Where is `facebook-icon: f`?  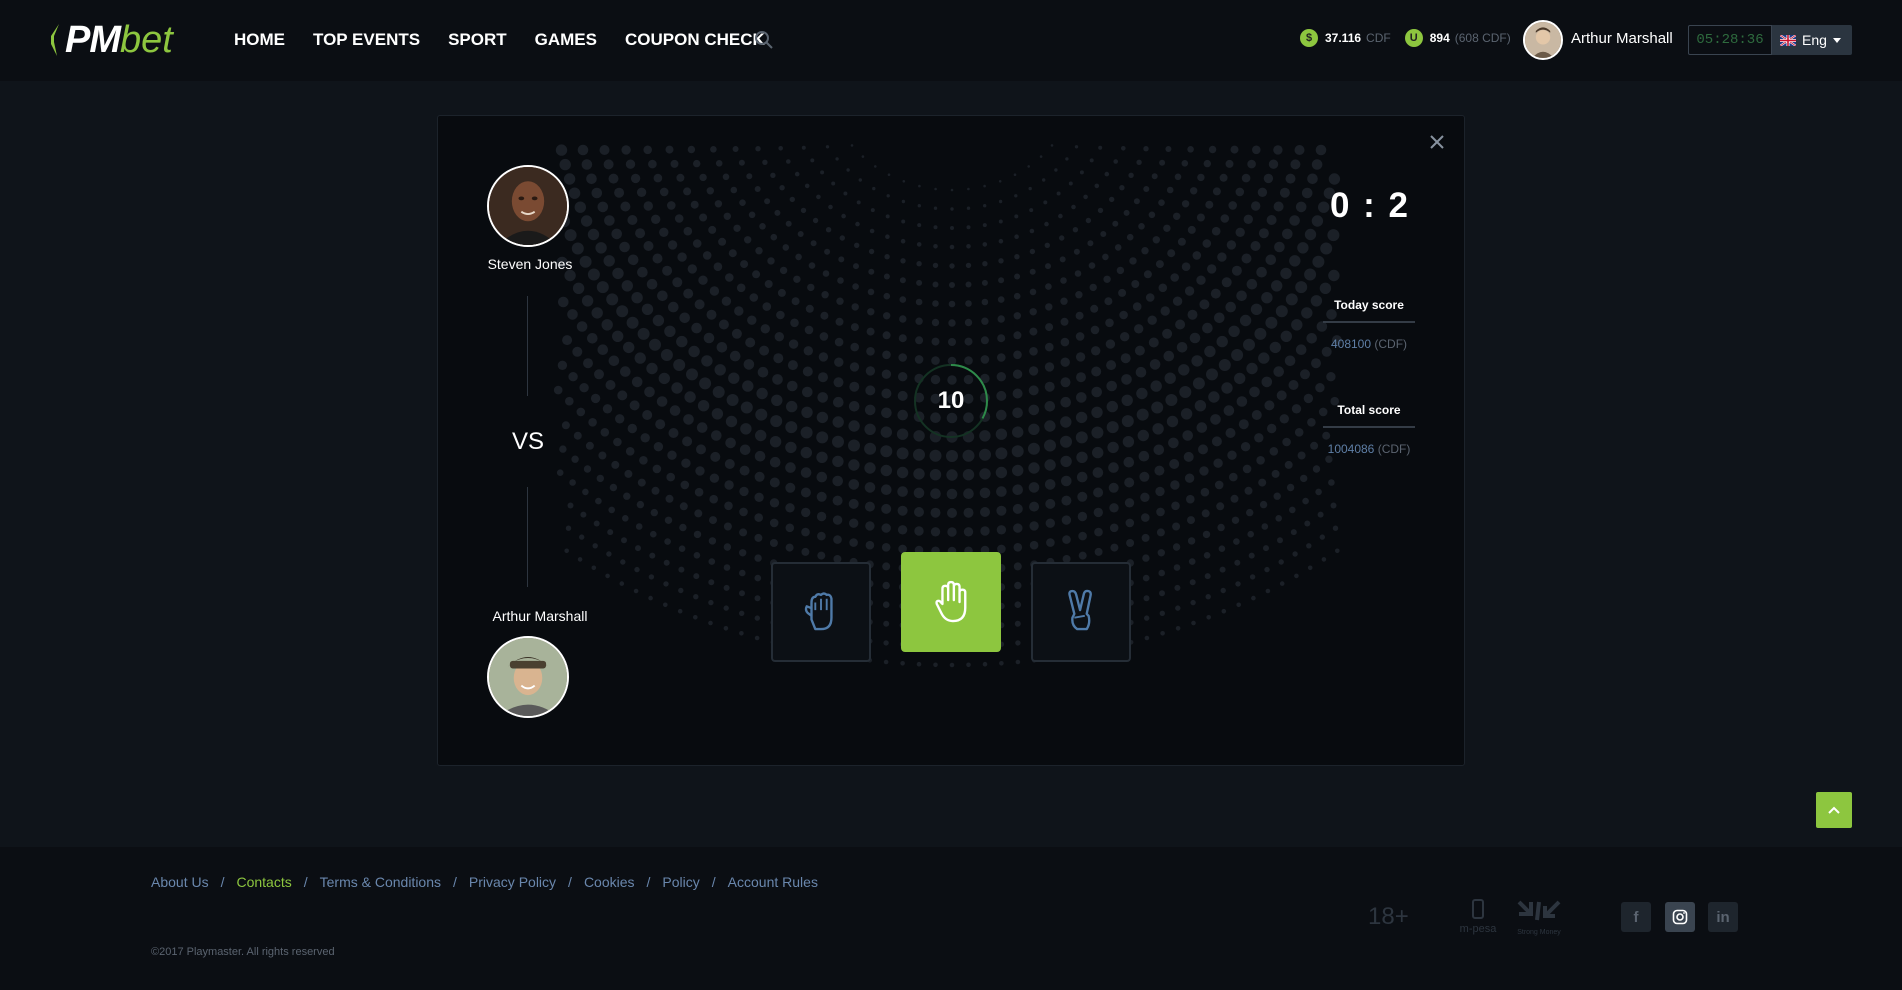 facebook-icon: f is located at coordinates (1636, 917).